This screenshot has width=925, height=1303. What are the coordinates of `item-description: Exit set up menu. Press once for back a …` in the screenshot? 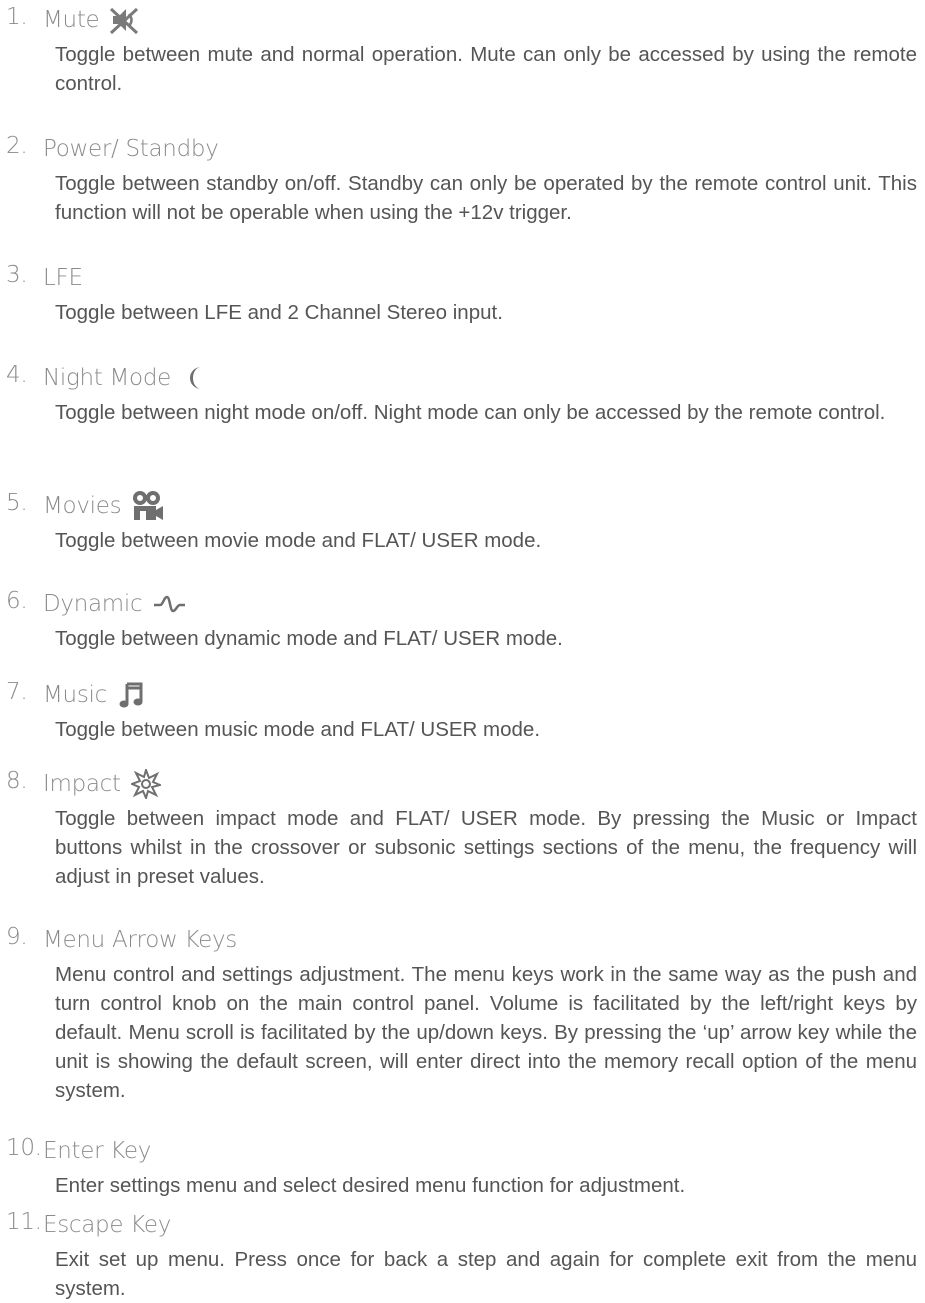 It's located at (486, 1274).